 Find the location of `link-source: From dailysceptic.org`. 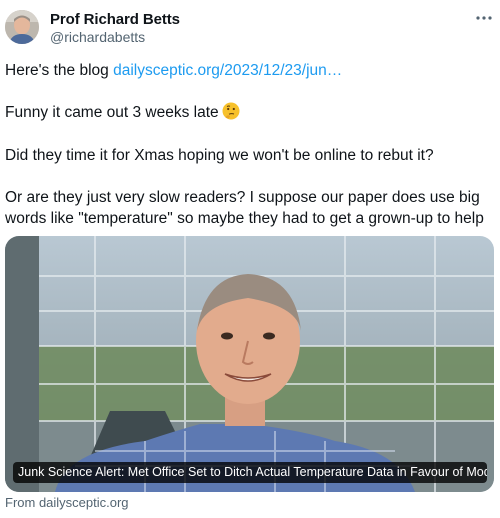

link-source: From dailysceptic.org is located at coordinates (67, 502).